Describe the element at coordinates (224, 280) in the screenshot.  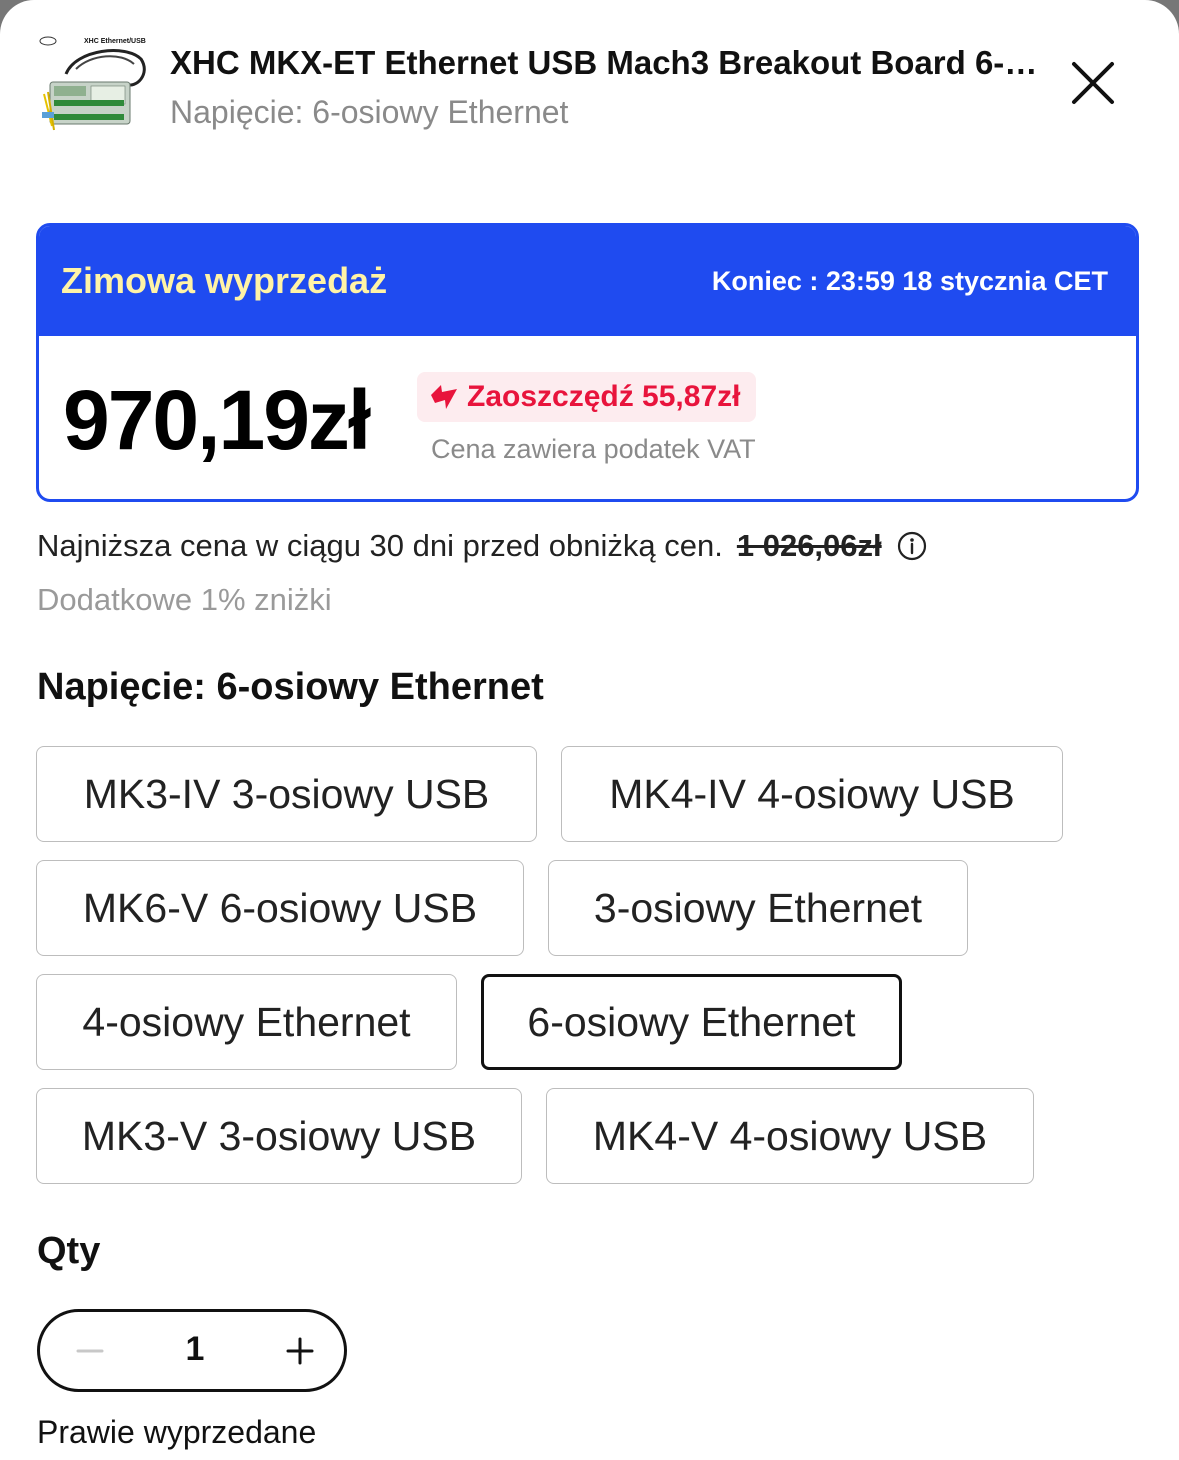
I see `sale-name: Zimowa wyprzedaż` at that location.